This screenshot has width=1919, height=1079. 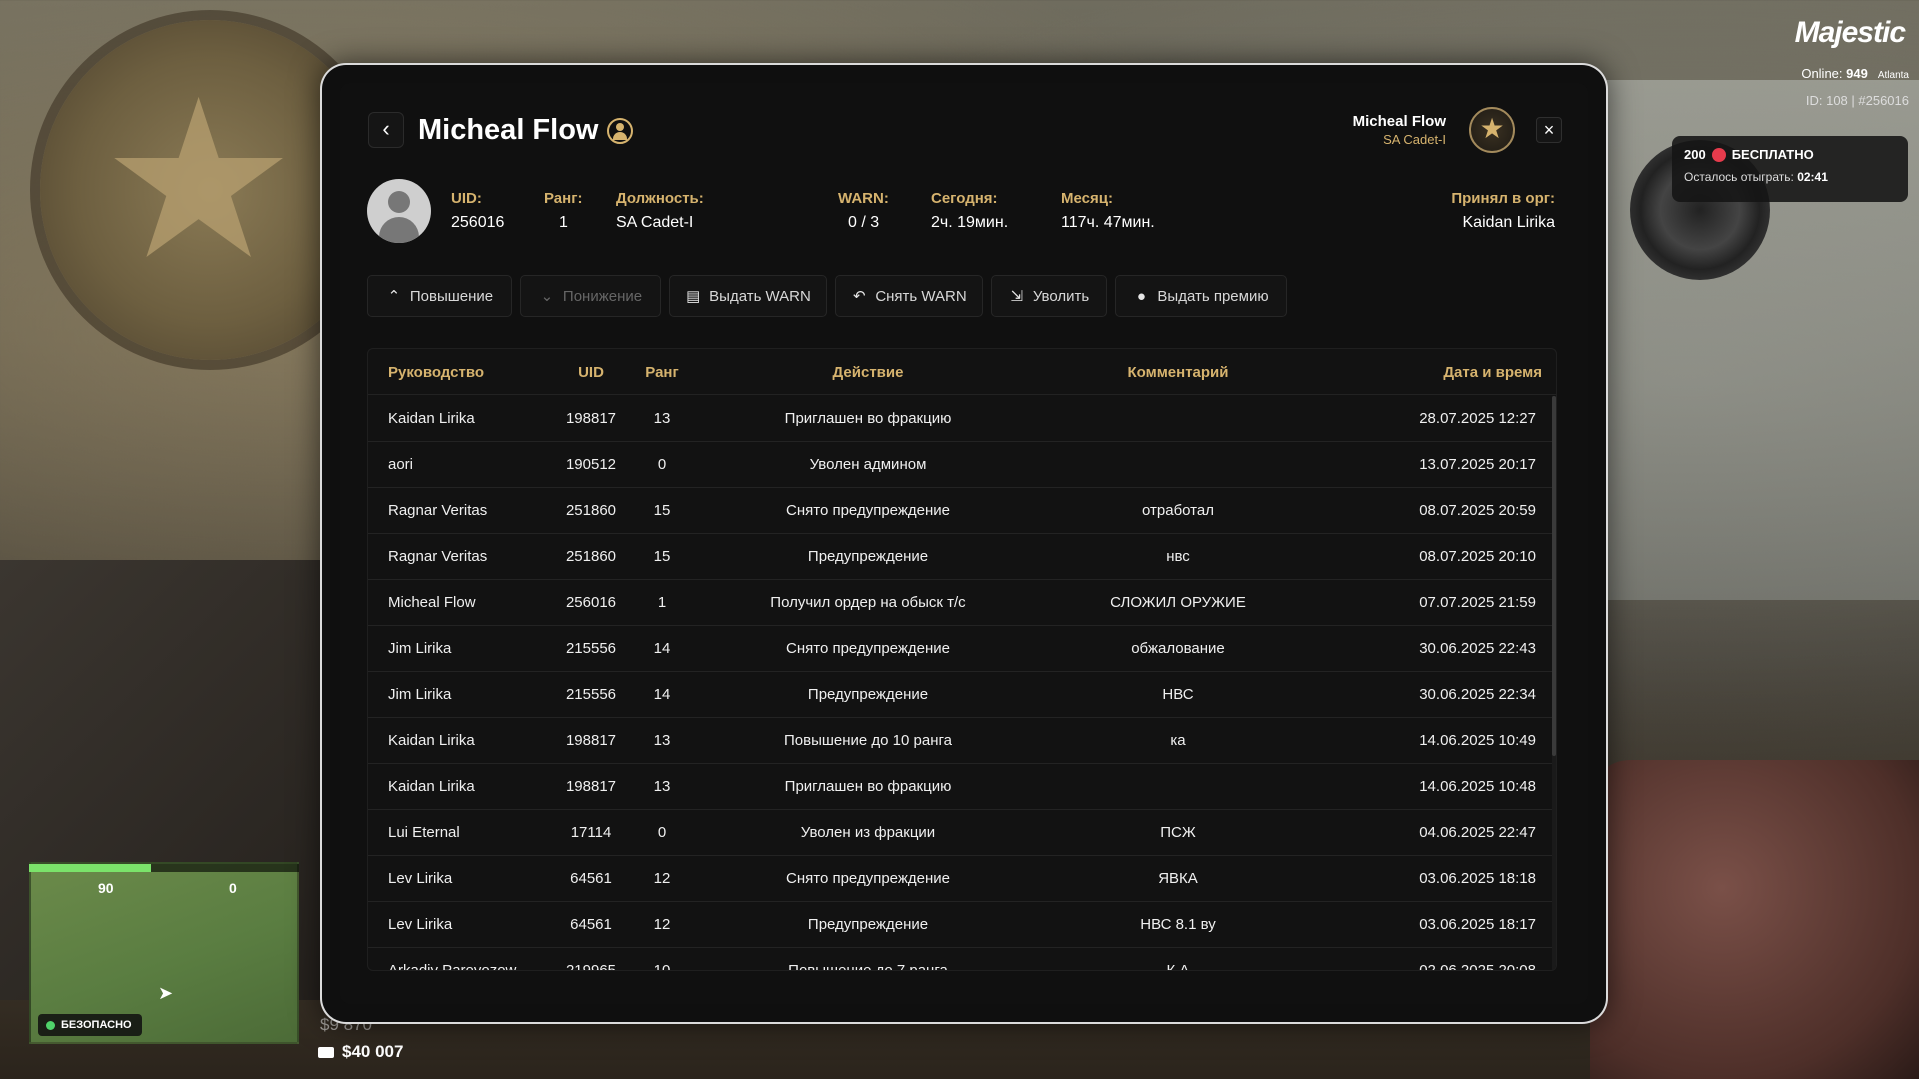 What do you see at coordinates (1477, 464) in the screenshot?
I see `cell-datetime: 13.07.2025 20:17` at bounding box center [1477, 464].